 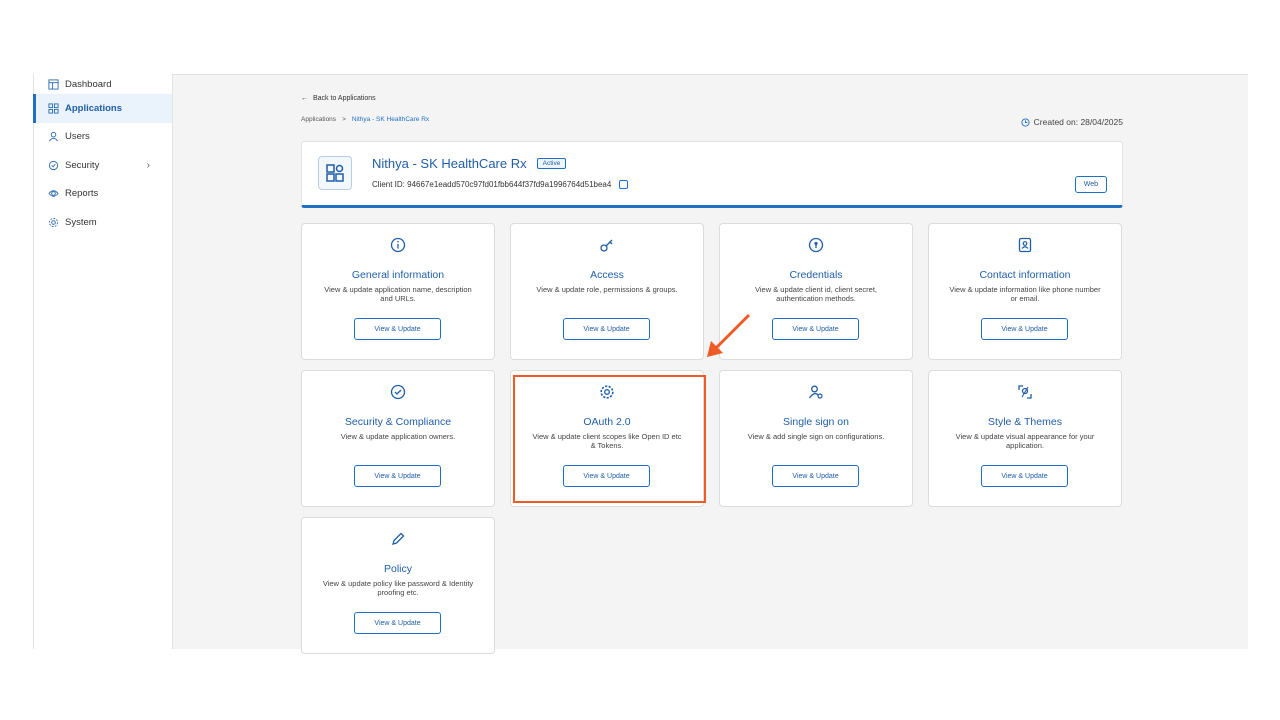 I want to click on card-title: General information, so click(x=398, y=275).